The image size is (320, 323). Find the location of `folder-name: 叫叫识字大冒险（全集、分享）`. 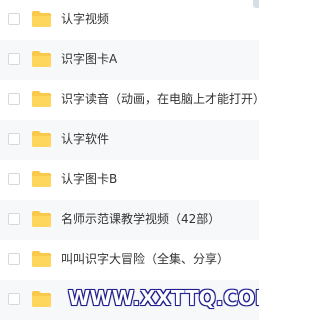

folder-name: 叫叫识字大冒险（全集、分享） is located at coordinates (145, 259).